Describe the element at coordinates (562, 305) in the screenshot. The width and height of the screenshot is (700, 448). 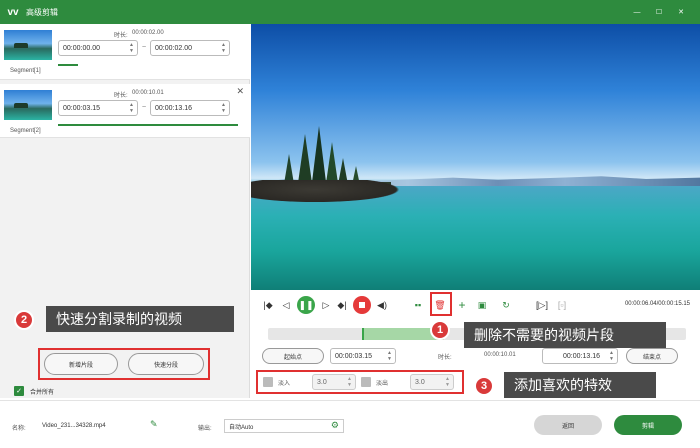
I see `mark-out-icon: [▫]` at that location.